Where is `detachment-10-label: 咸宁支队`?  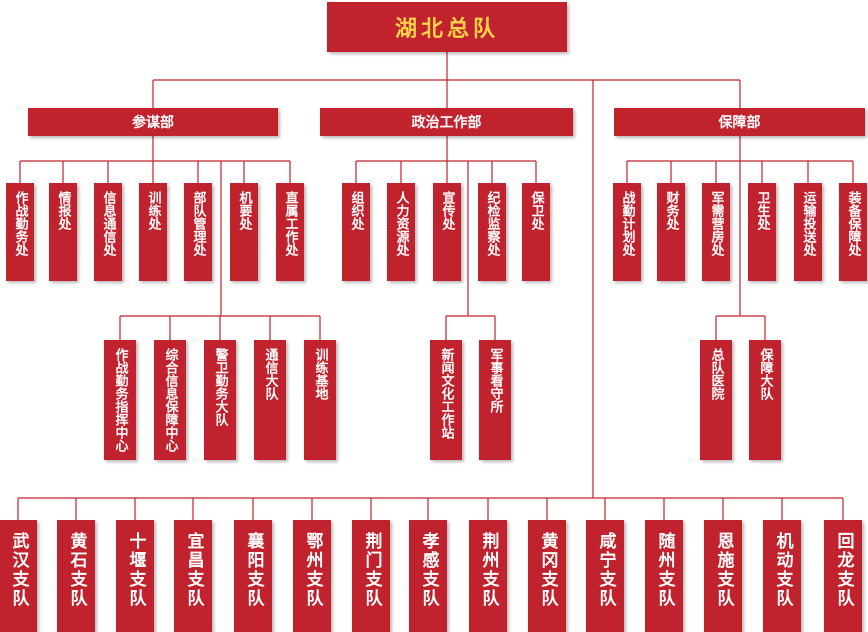
detachment-10-label: 咸宁支队 is located at coordinates (605, 570).